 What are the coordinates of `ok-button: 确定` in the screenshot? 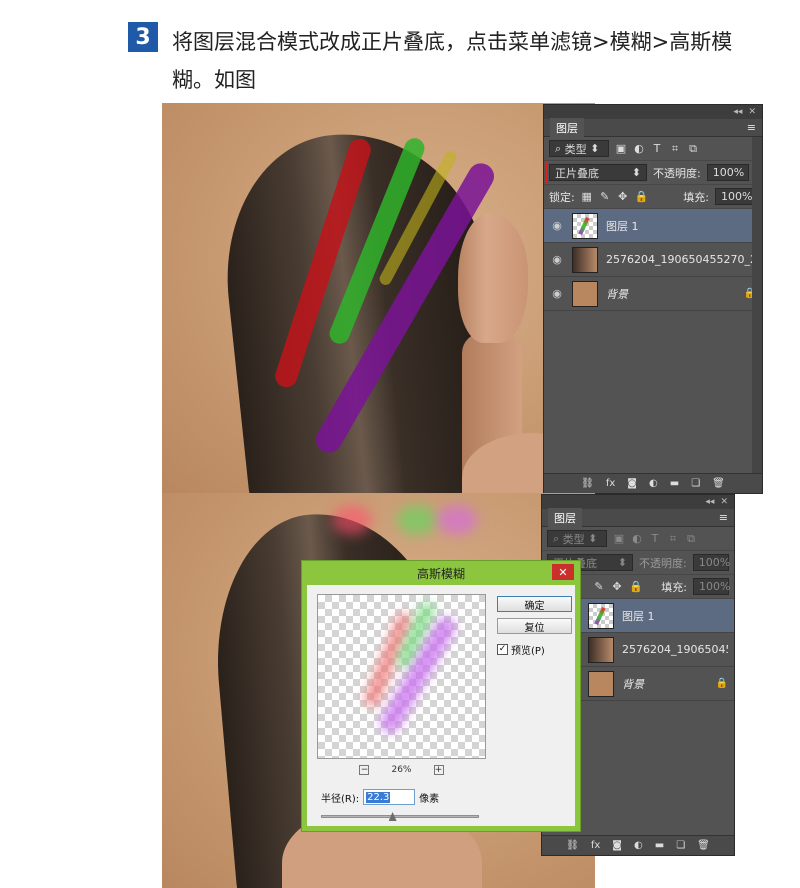 It's located at (534, 604).